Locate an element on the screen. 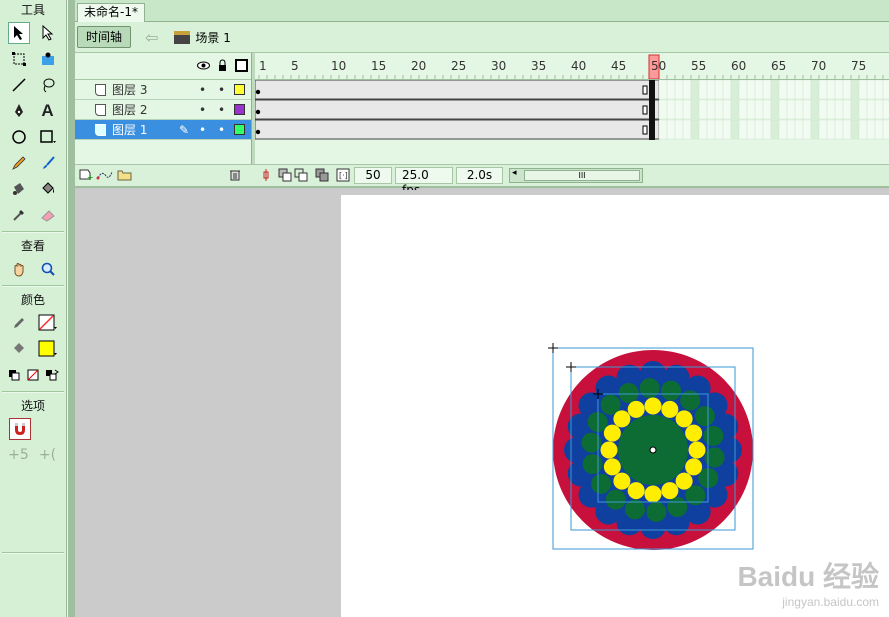 Image resolution: width=889 pixels, height=617 pixels. frame-span is located at coordinates (457, 109).